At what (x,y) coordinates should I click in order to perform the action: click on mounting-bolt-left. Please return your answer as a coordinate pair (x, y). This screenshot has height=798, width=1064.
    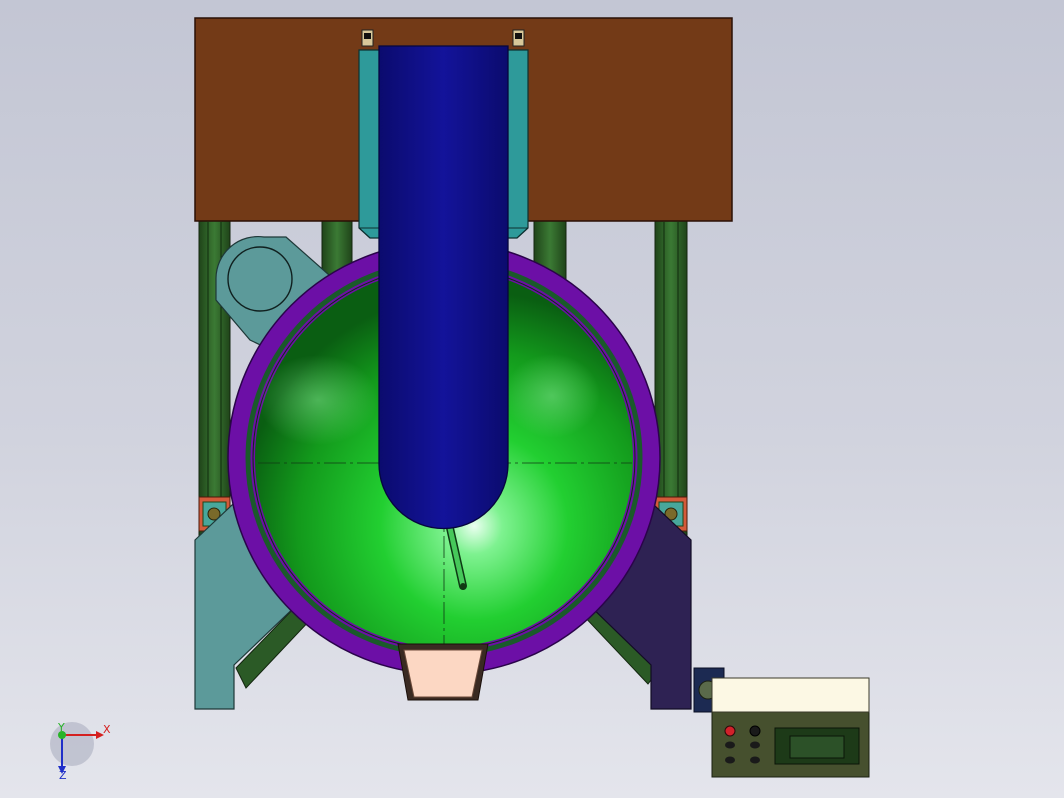
    Looking at the image, I should click on (367, 38).